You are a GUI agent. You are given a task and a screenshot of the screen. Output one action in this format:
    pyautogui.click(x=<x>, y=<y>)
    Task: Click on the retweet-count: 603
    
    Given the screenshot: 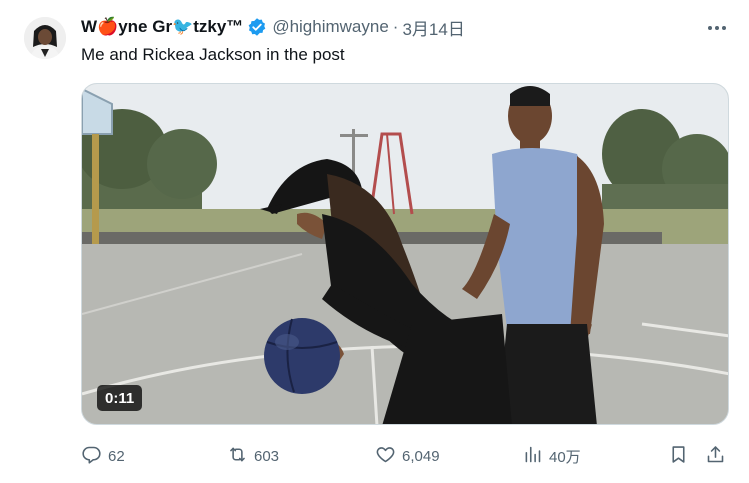 What is the action you would take?
    pyautogui.click(x=267, y=456)
    